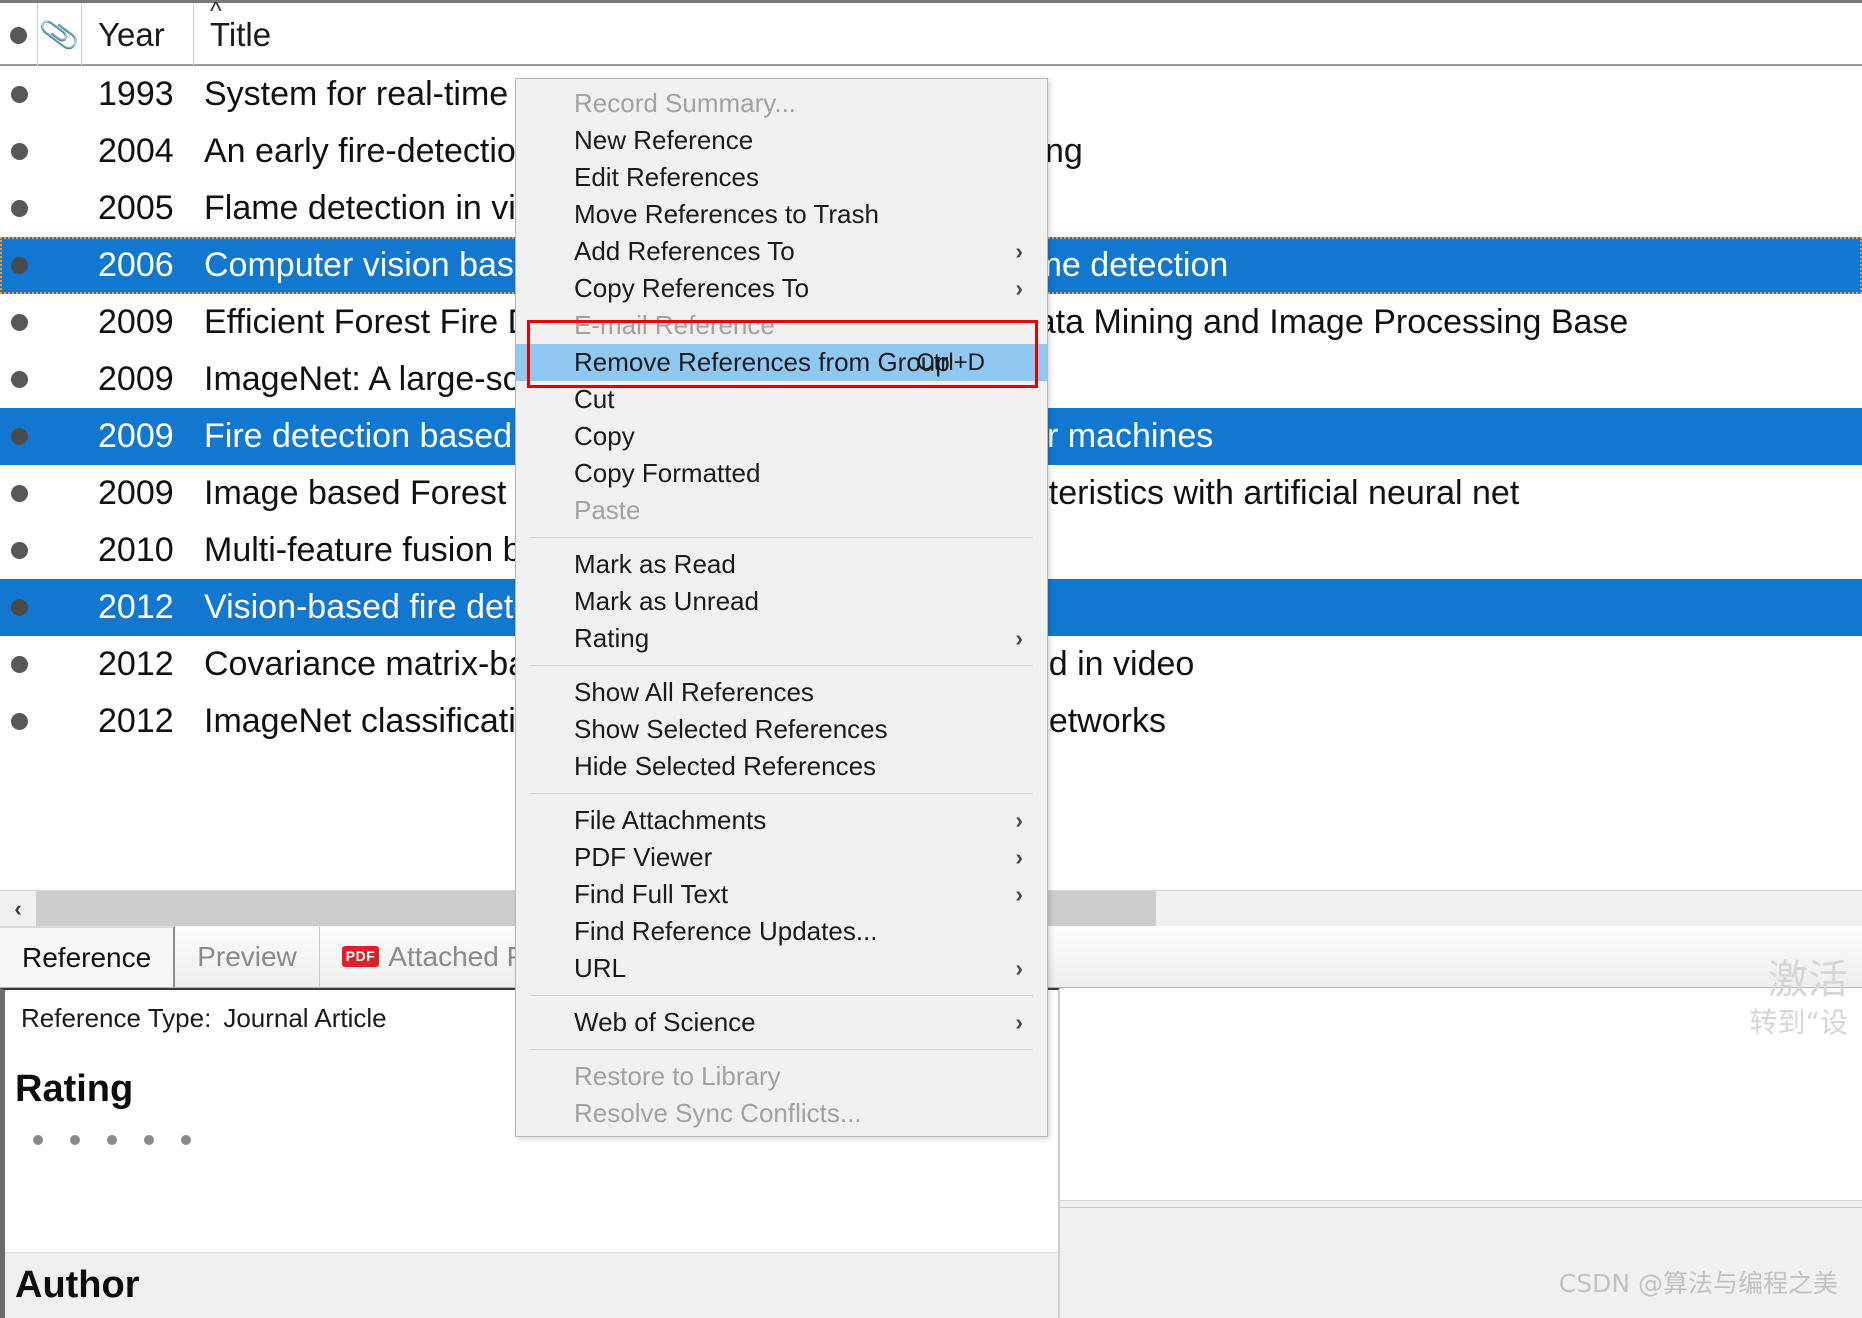  I want to click on menu-item: Copy, so click(781, 436).